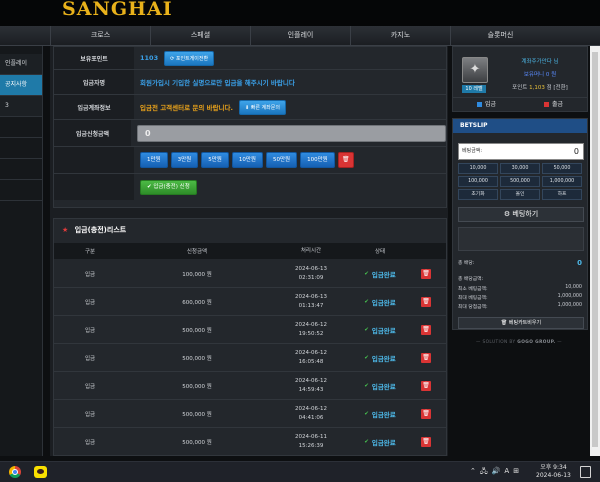  Describe the element at coordinates (94, 82) in the screenshot. I see `depositor-label: 입금자명` at that location.